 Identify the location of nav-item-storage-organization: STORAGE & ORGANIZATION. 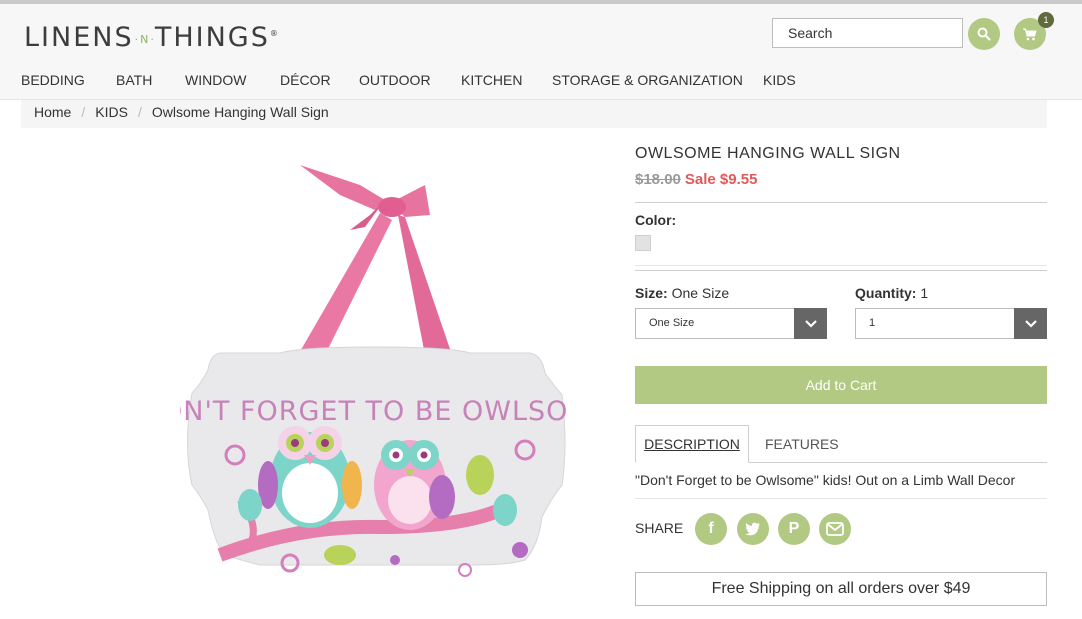
(657, 80).